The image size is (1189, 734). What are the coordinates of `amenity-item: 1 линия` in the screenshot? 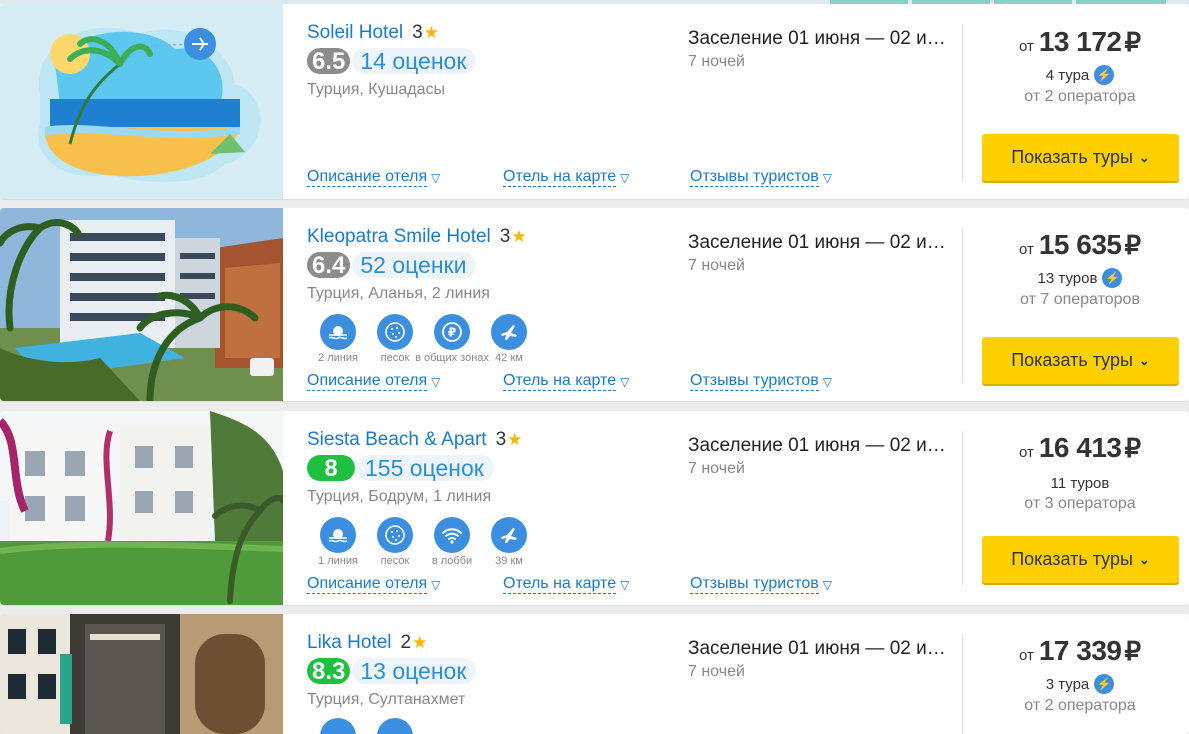 It's located at (338, 542).